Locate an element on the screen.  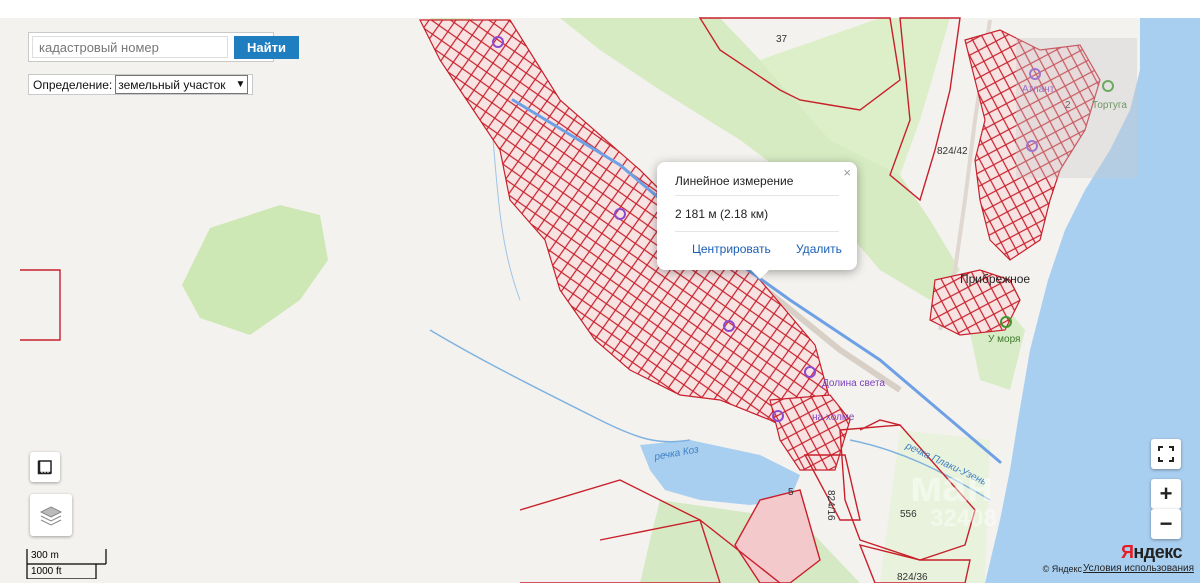
layers-button is located at coordinates (51, 515).